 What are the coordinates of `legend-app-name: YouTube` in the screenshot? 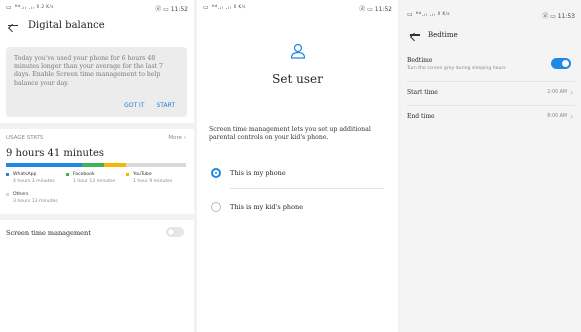 It's located at (142, 174).